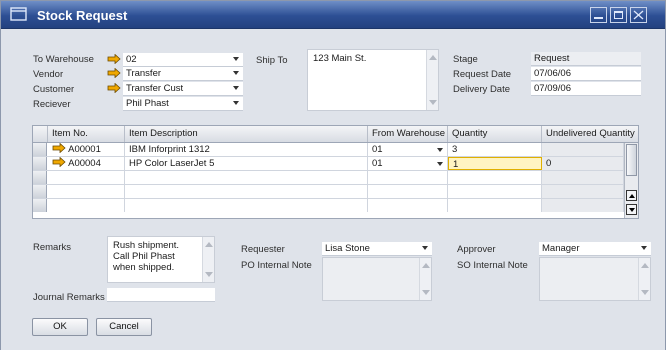 The height and width of the screenshot is (350, 666). I want to click on vendor-field: Transfer, so click(183, 74).